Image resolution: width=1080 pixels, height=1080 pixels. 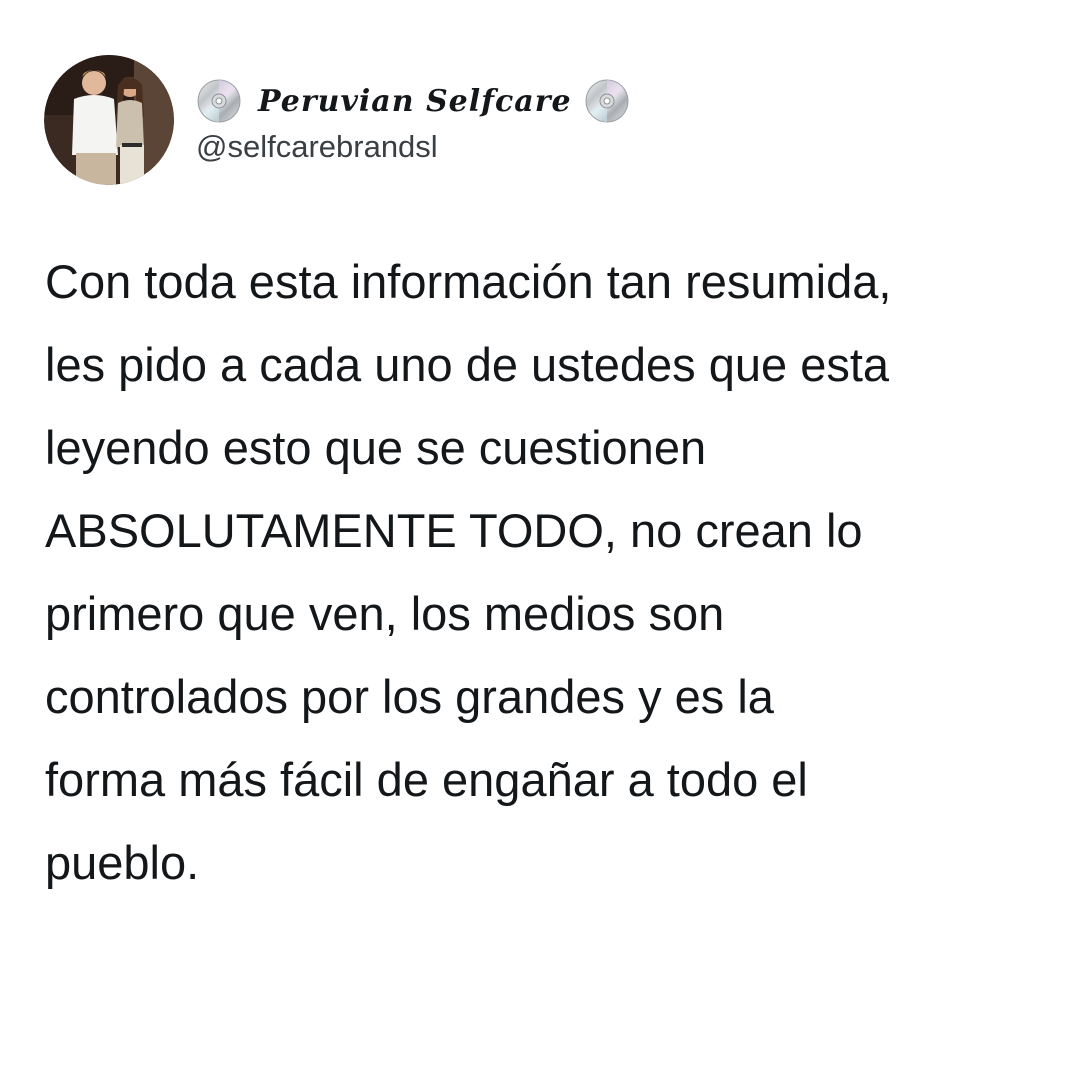 I want to click on tweet-text-line: leyendo esto que se cuestionen, so click(x=376, y=447).